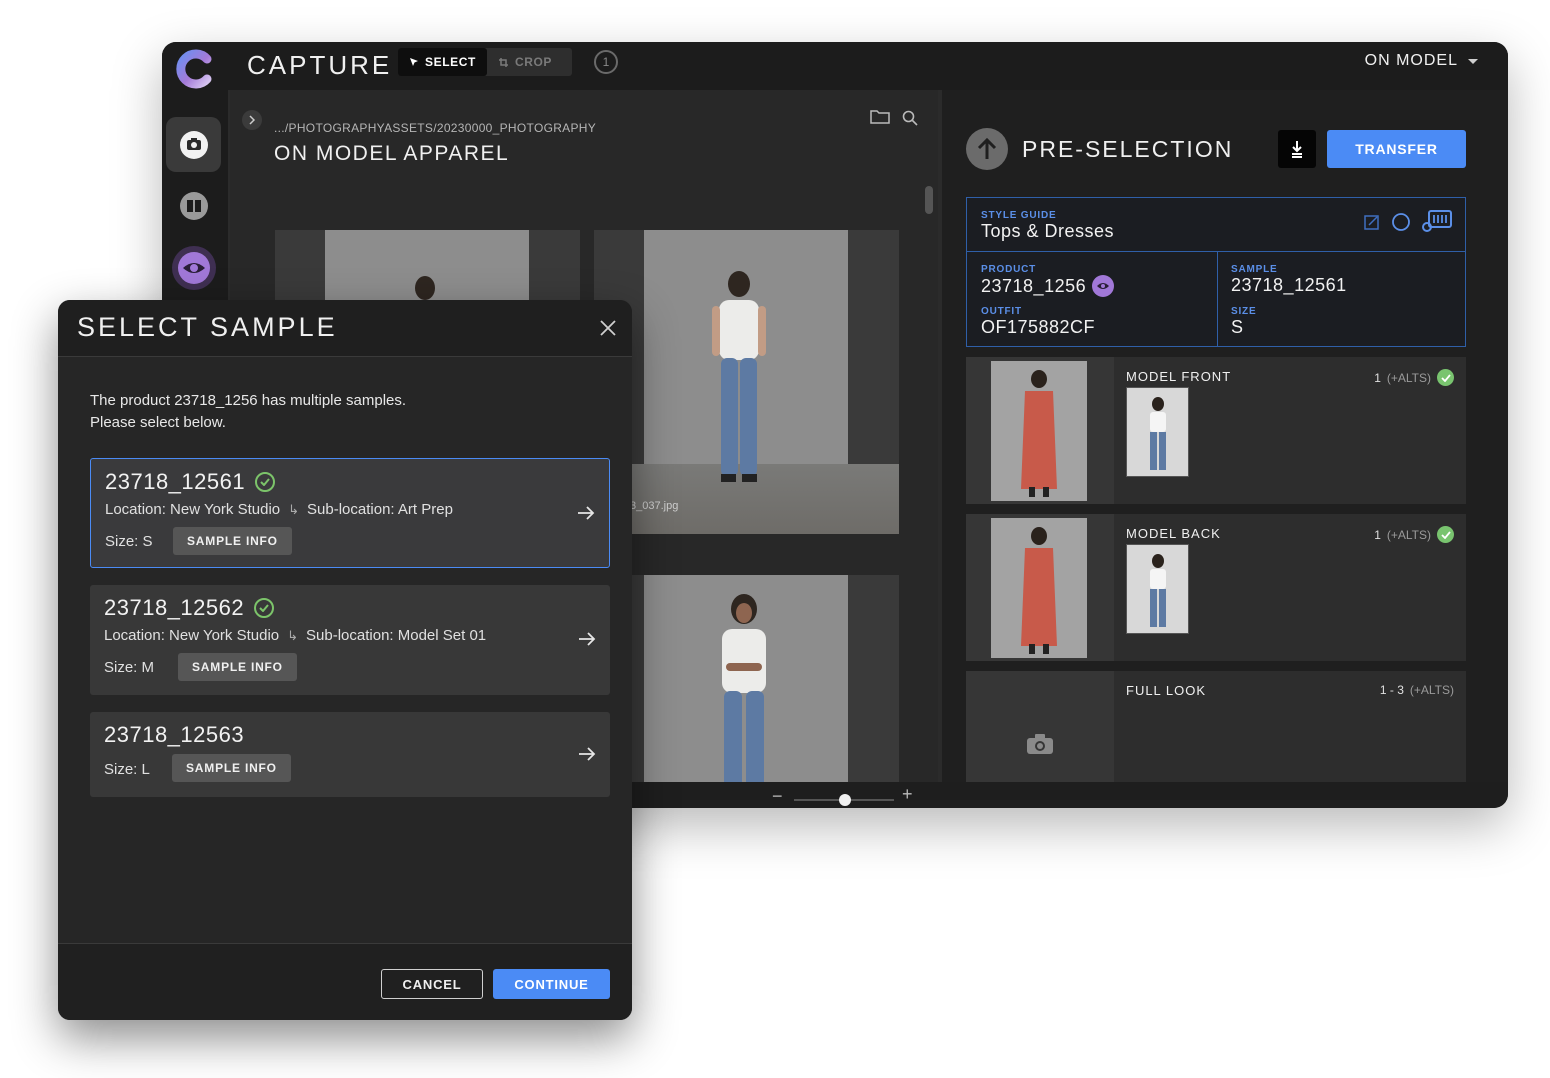 The width and height of the screenshot is (1550, 1078). Describe the element at coordinates (1421, 61) in the screenshot. I see `mode-dropdown: ON MODEL` at that location.